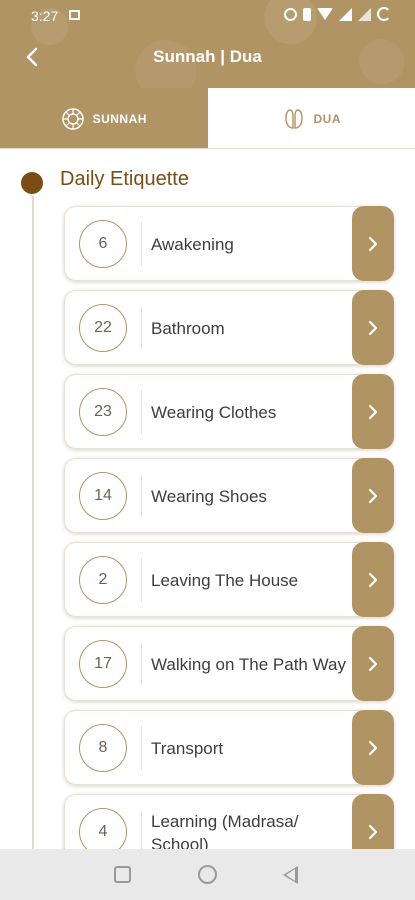  What do you see at coordinates (364, 14) in the screenshot?
I see `signal-secondary-icon` at bounding box center [364, 14].